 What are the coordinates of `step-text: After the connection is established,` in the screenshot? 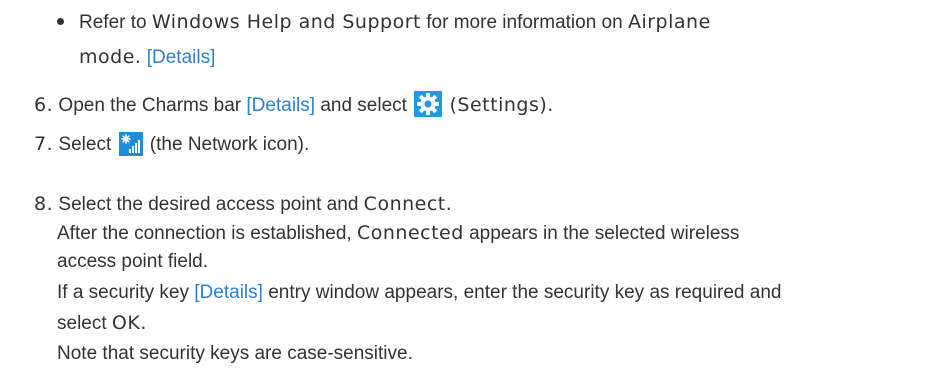 It's located at (204, 233).